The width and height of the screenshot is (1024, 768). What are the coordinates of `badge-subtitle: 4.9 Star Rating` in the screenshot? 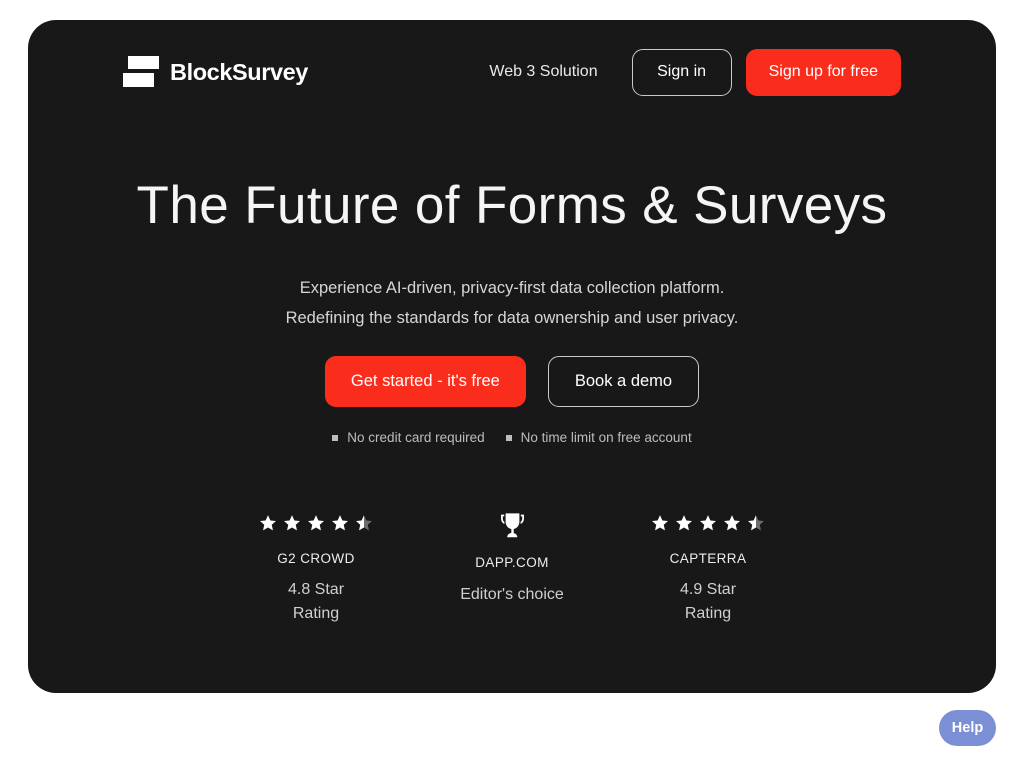 It's located at (708, 602).